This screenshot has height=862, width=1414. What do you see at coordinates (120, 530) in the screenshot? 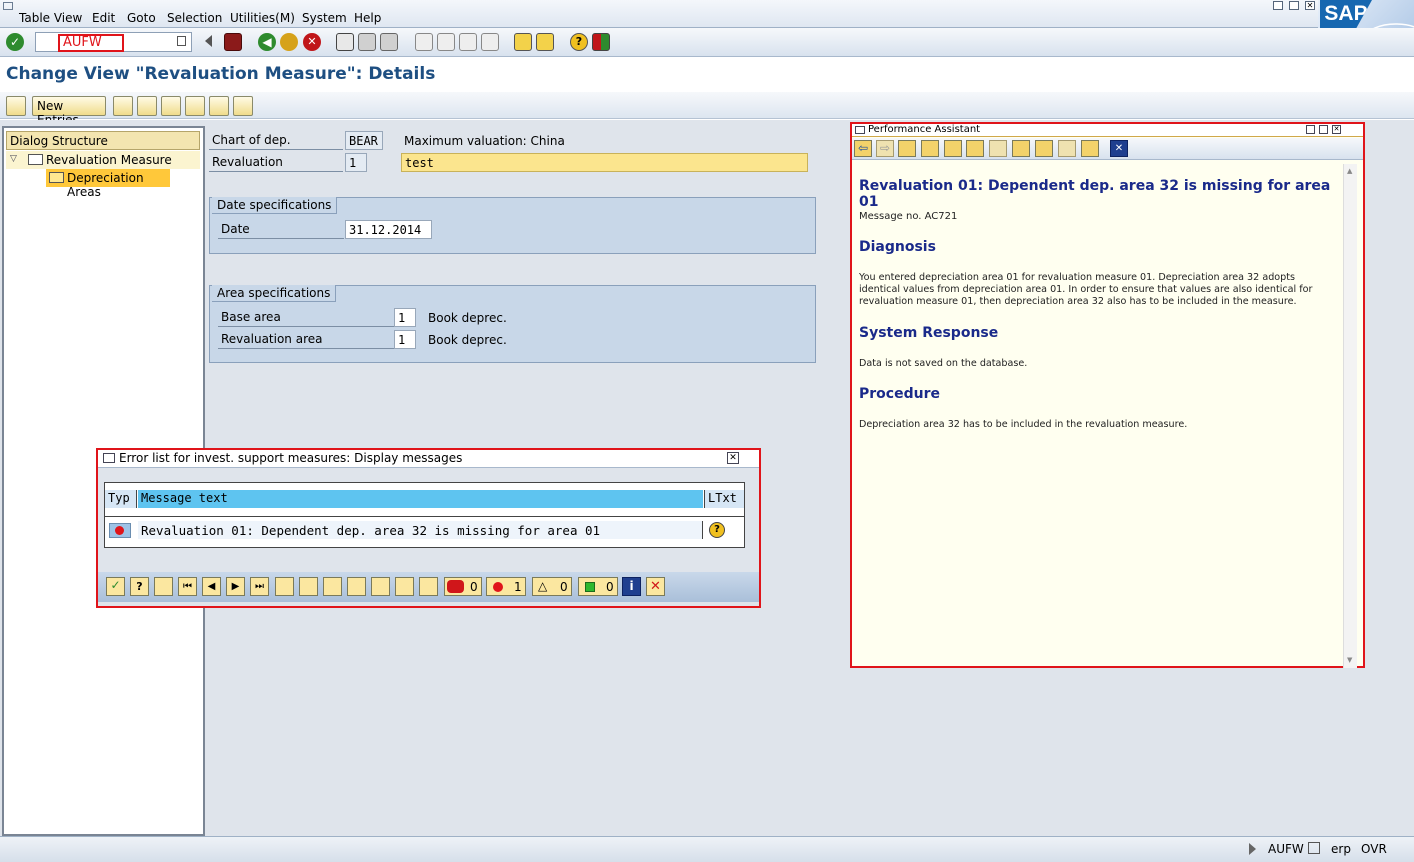
I see `error-status-icon` at bounding box center [120, 530].